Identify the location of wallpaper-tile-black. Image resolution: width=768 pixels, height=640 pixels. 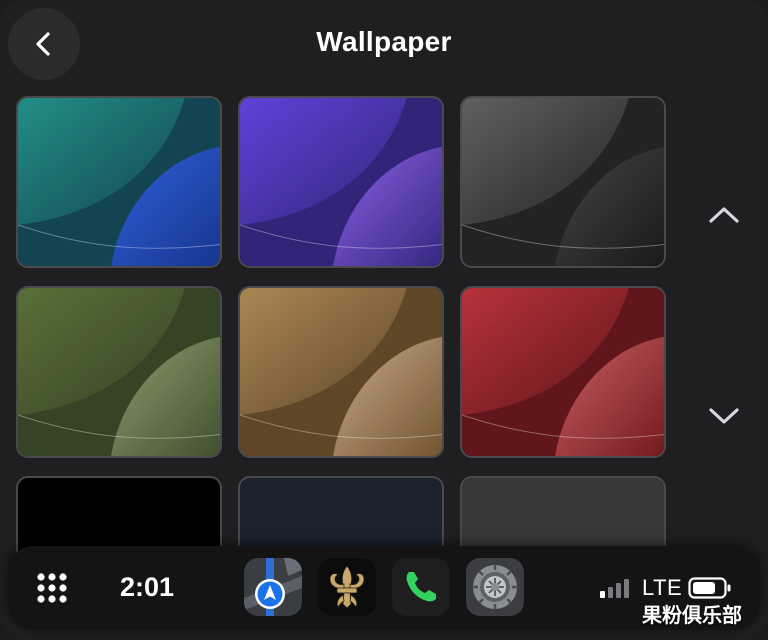
(119, 516).